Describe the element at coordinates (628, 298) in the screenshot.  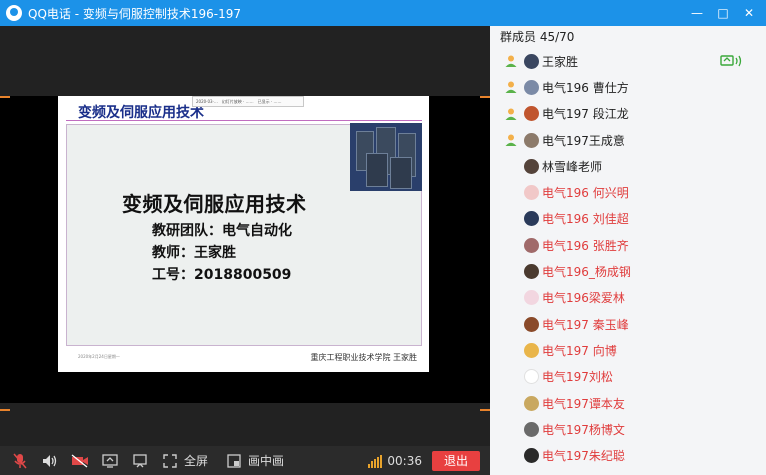
I see `member-row: 电气196梁爱林` at that location.